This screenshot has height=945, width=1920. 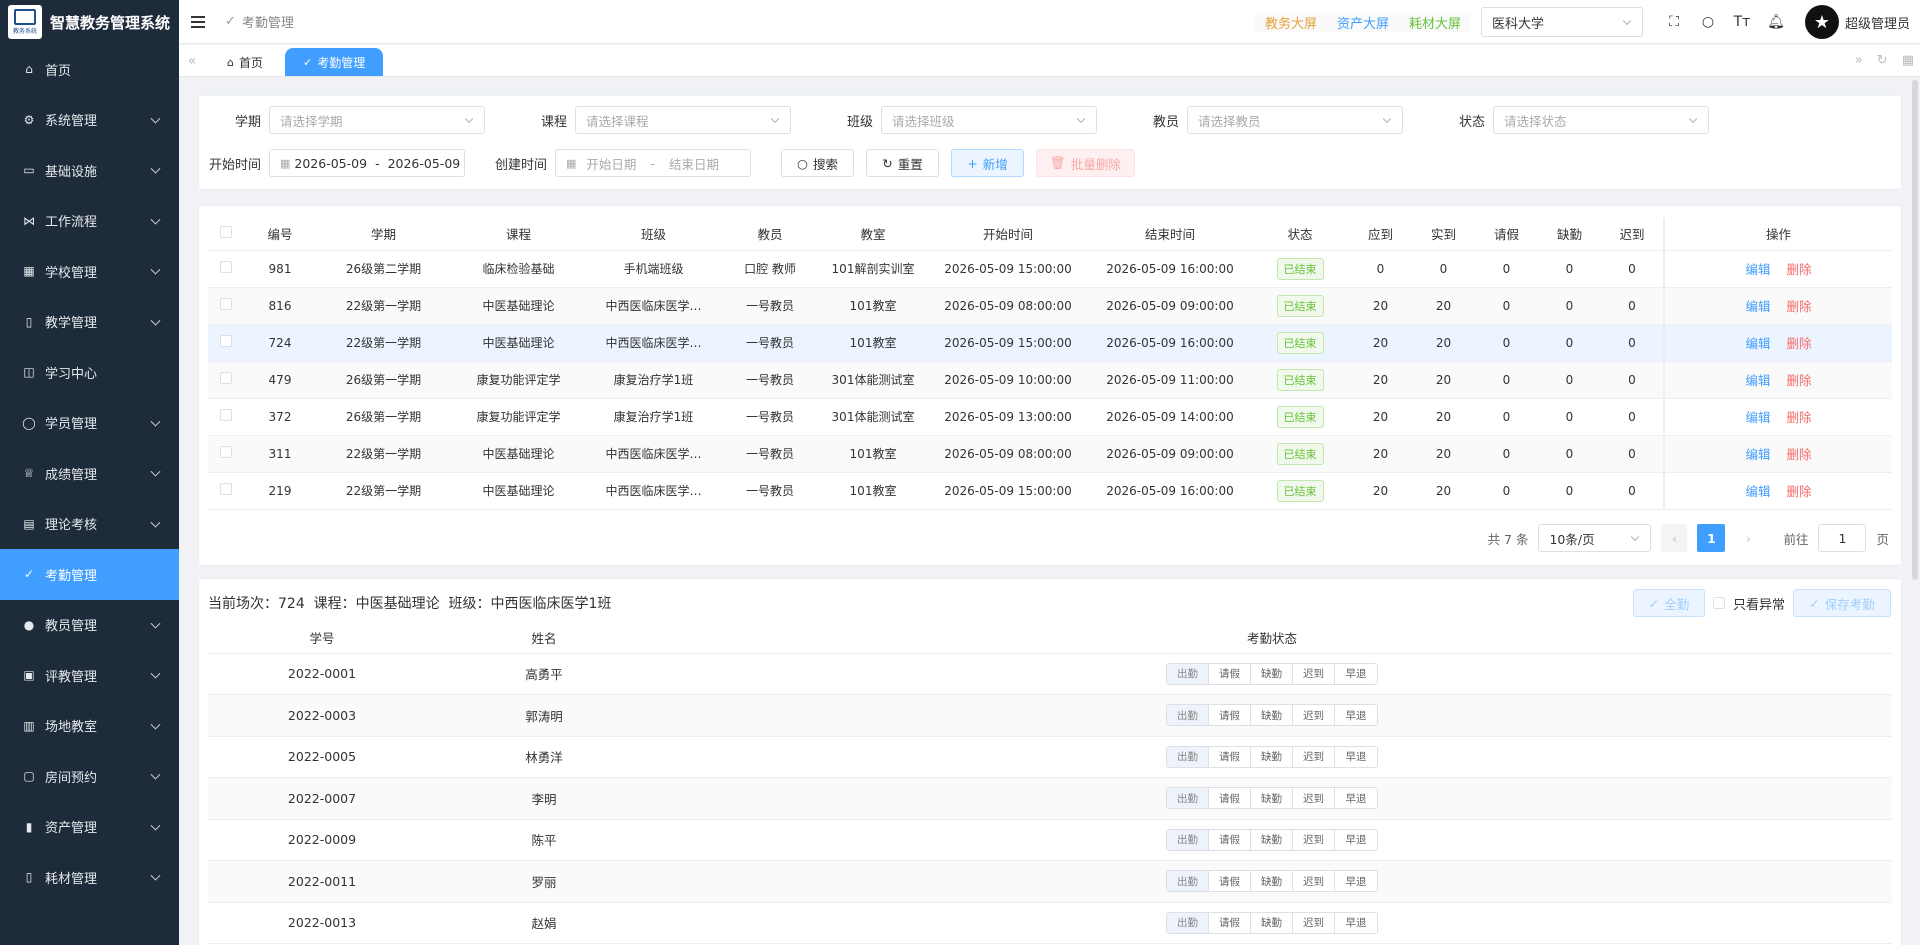 I want to click on search-button: ○ 搜索, so click(x=817, y=163).